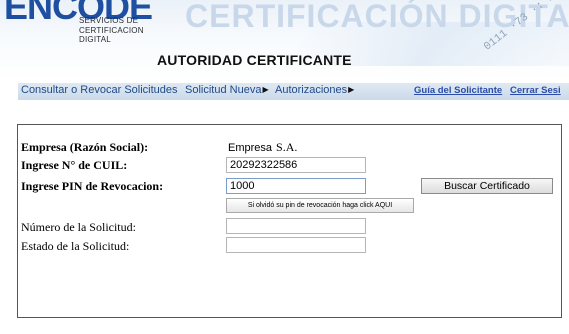 This screenshot has height=334, width=569. What do you see at coordinates (296, 165) in the screenshot?
I see `cuil-input: 20292322586` at bounding box center [296, 165].